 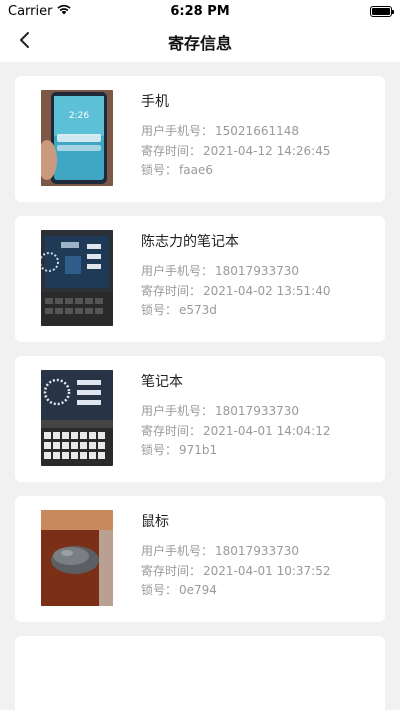 I want to click on item-name: 陈志力的笔记本, so click(x=190, y=242).